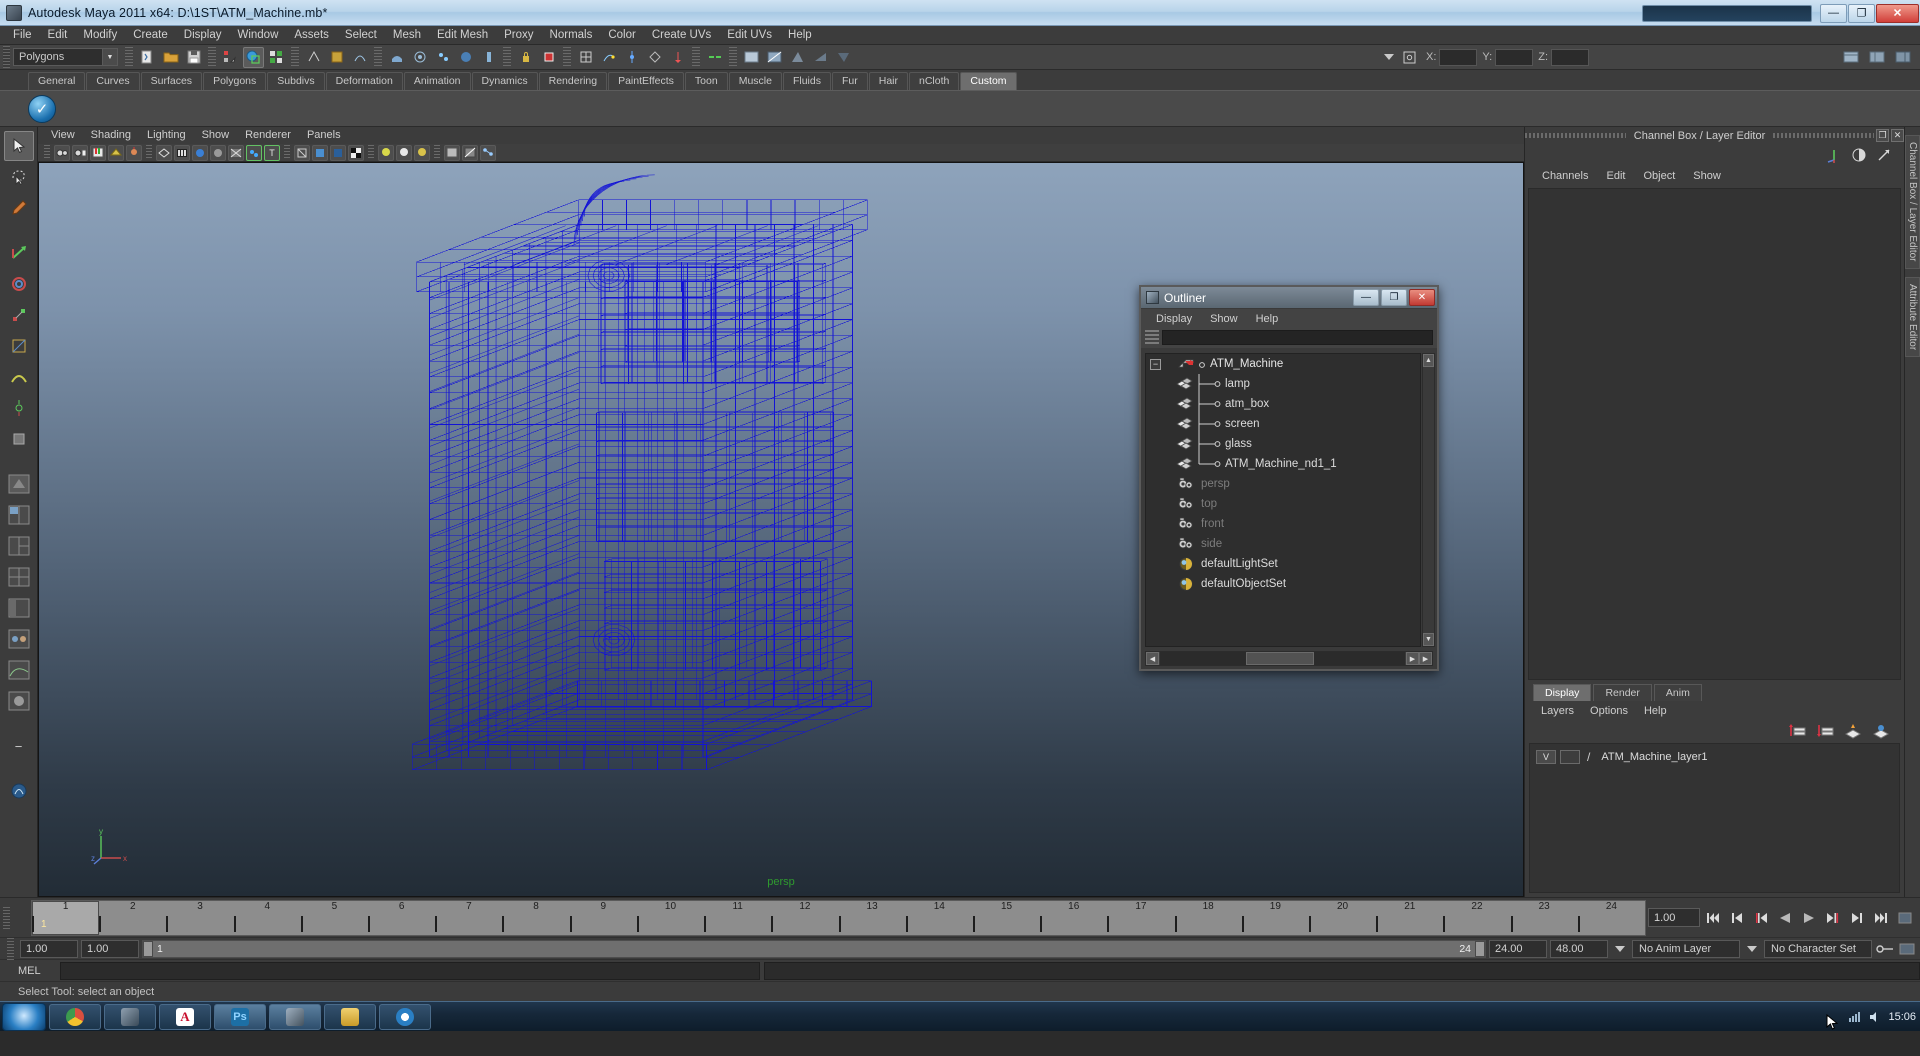 The width and height of the screenshot is (1920, 1056). What do you see at coordinates (751, 57) in the screenshot?
I see `render-icon` at bounding box center [751, 57].